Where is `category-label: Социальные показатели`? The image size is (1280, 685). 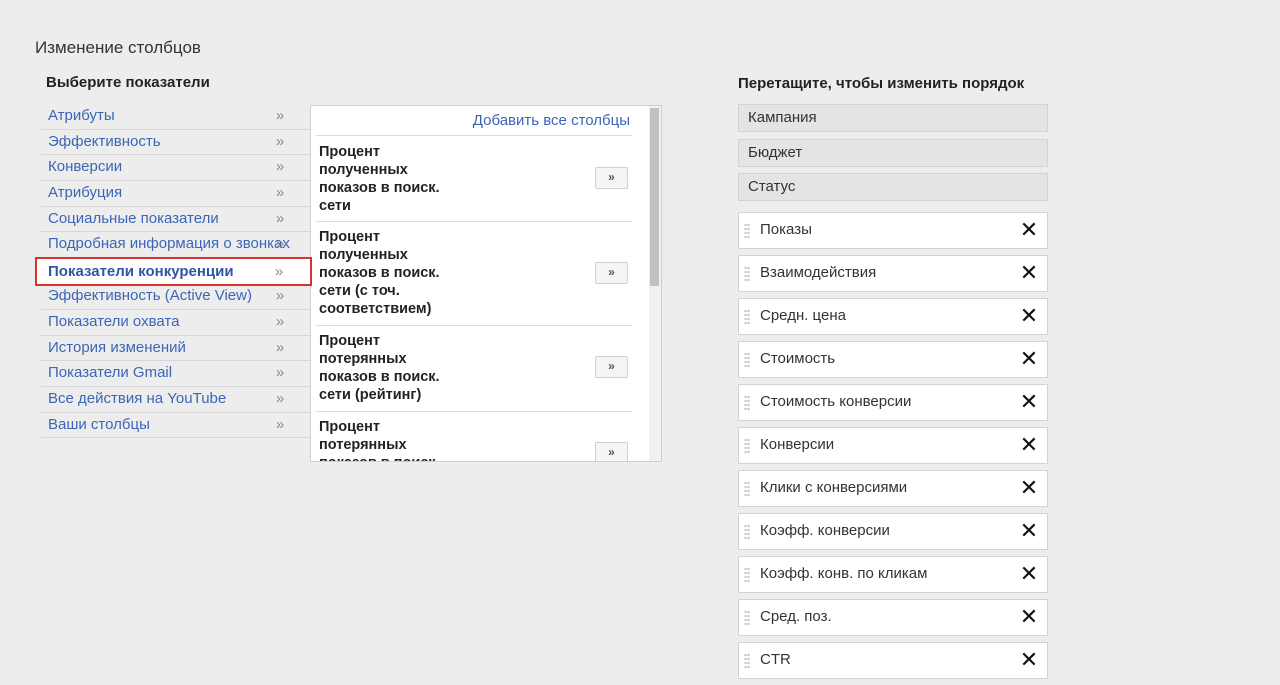 category-label: Социальные показатели is located at coordinates (133, 218).